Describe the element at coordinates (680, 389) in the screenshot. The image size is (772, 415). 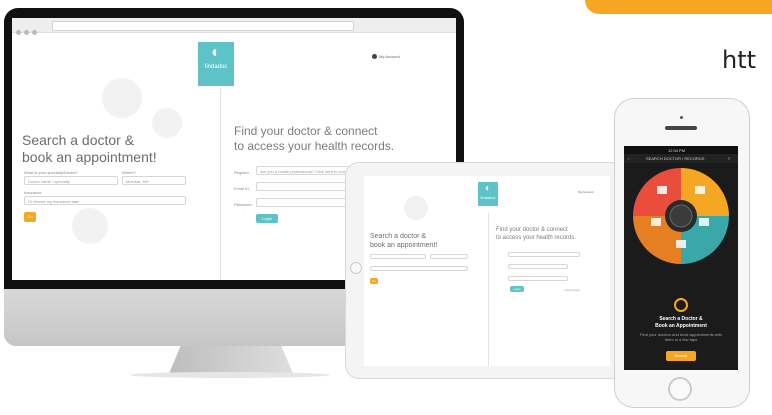
I see `iphone-home-button` at that location.